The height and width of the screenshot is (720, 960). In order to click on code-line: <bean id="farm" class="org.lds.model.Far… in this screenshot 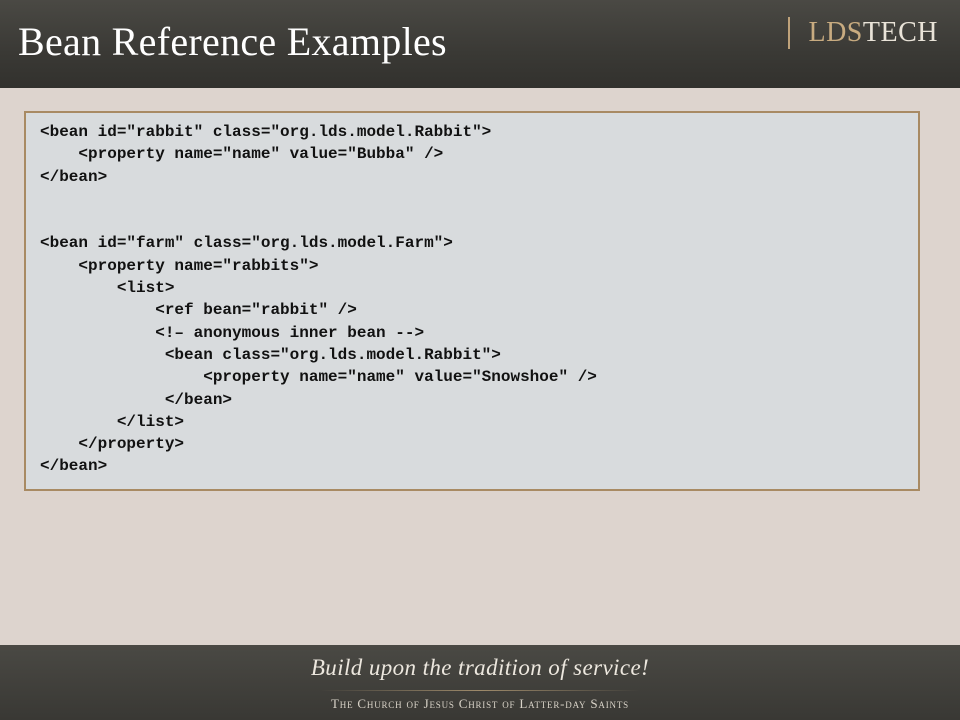, I will do `click(246, 243)`.